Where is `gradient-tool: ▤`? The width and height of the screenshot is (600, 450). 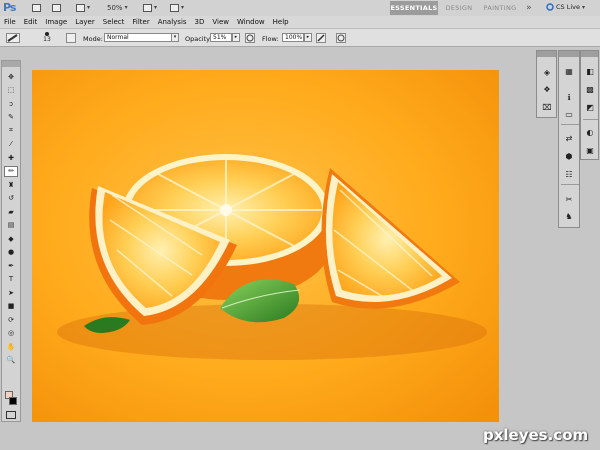 gradient-tool: ▤ is located at coordinates (11, 225).